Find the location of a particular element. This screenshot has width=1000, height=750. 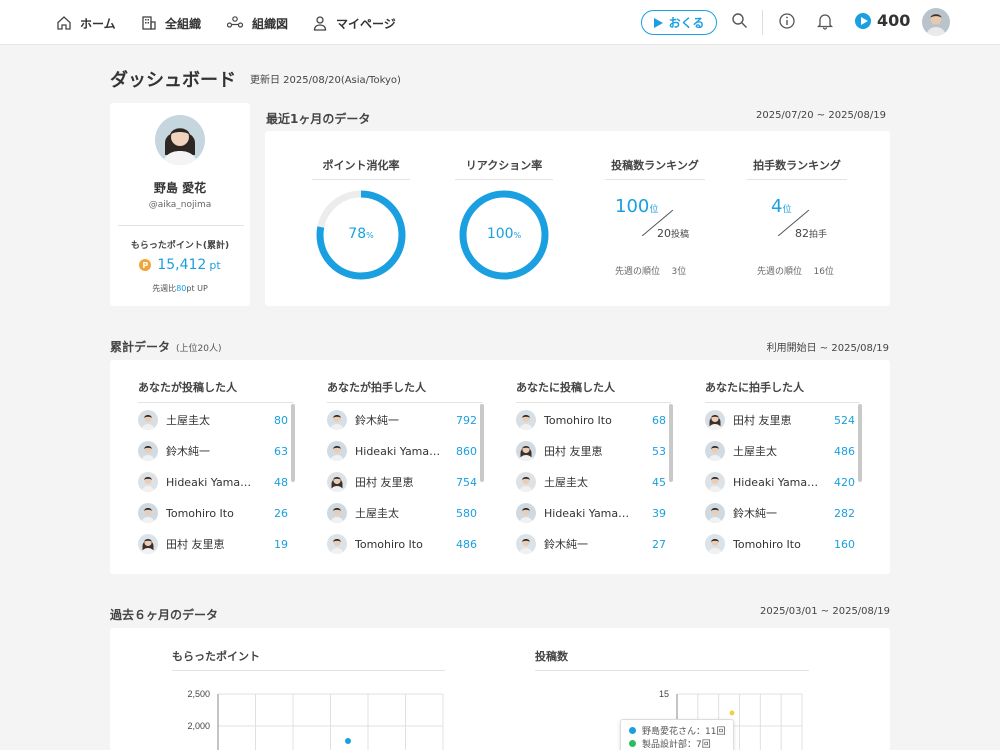

weekly-change-prefix: 先週比 is located at coordinates (164, 288).